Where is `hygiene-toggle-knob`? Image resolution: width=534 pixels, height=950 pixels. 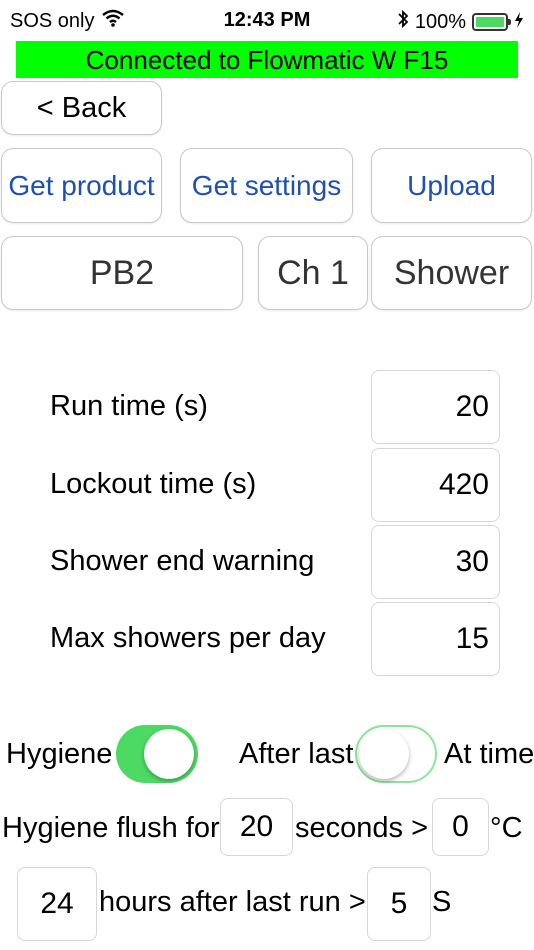
hygiene-toggle-knob is located at coordinates (169, 754).